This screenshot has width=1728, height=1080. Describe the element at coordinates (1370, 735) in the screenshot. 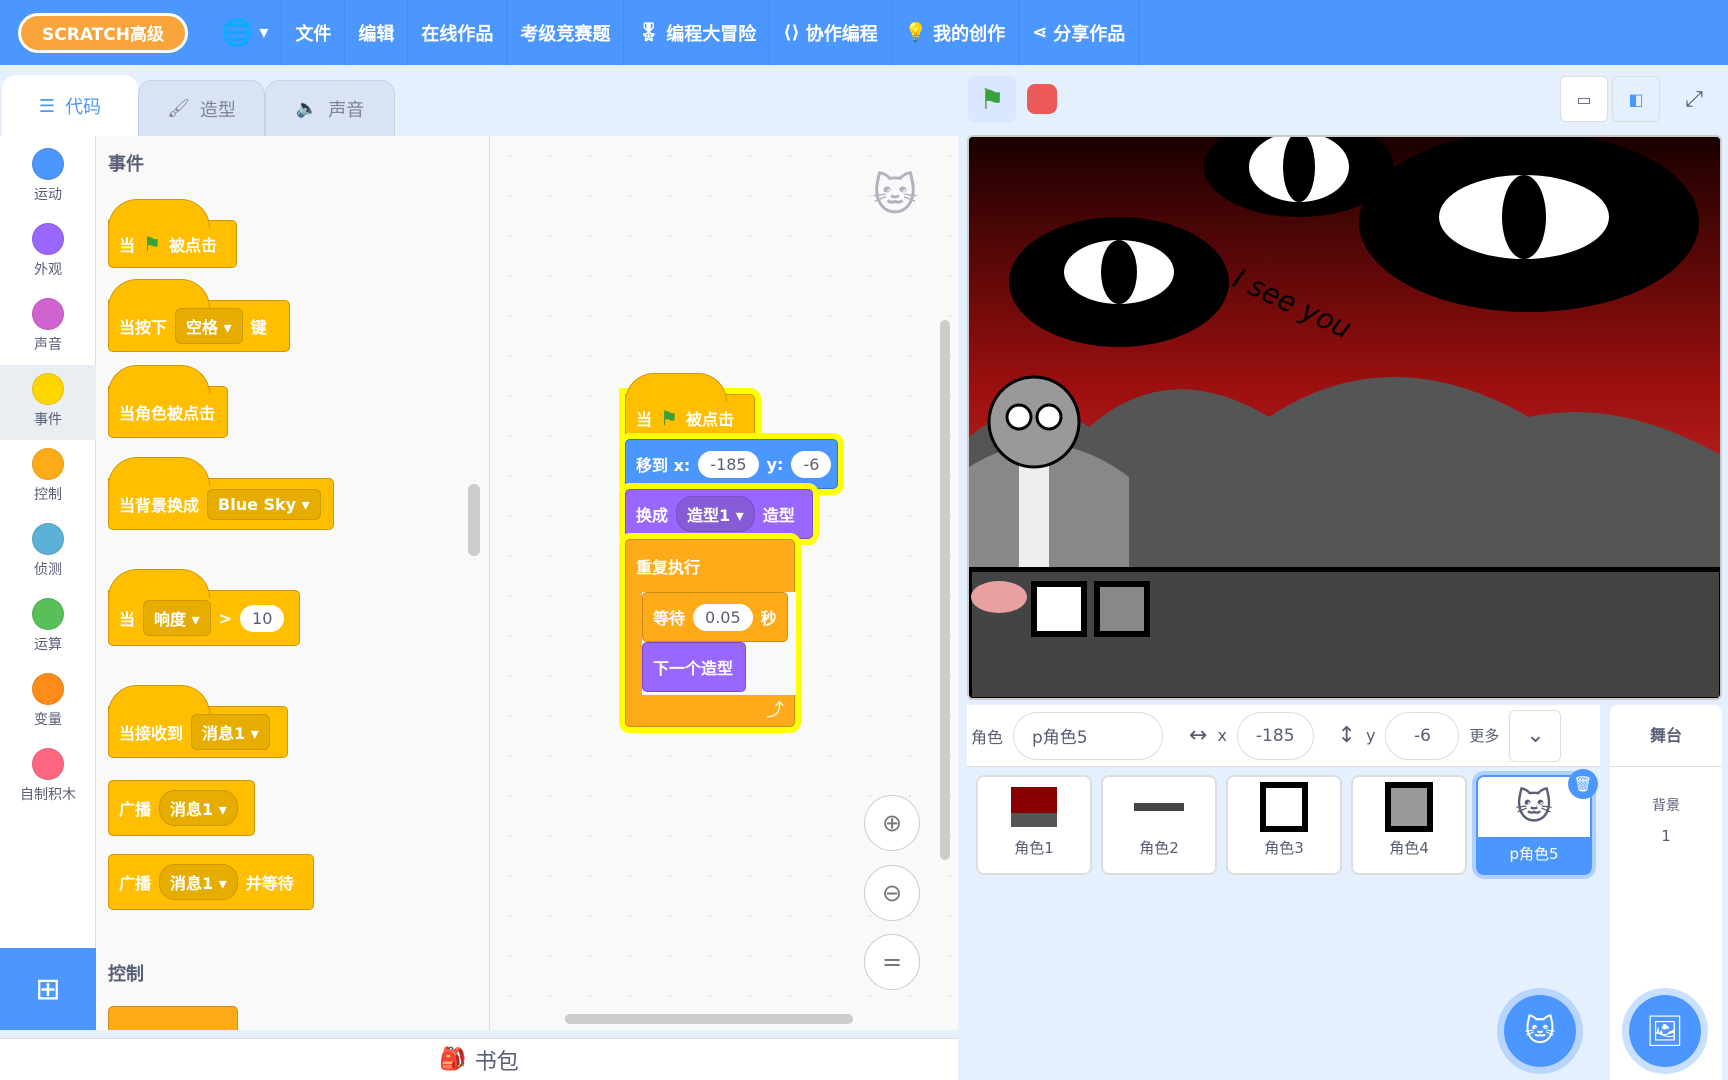

I see `y-label: y` at that location.